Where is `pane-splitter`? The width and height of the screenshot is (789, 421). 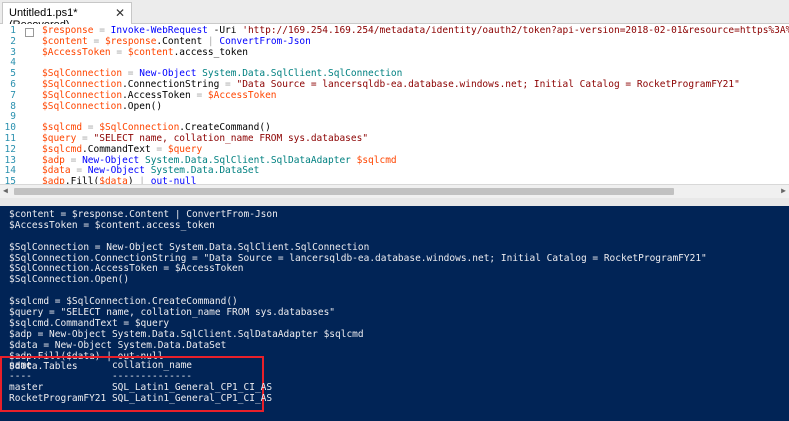 pane-splitter is located at coordinates (394, 202).